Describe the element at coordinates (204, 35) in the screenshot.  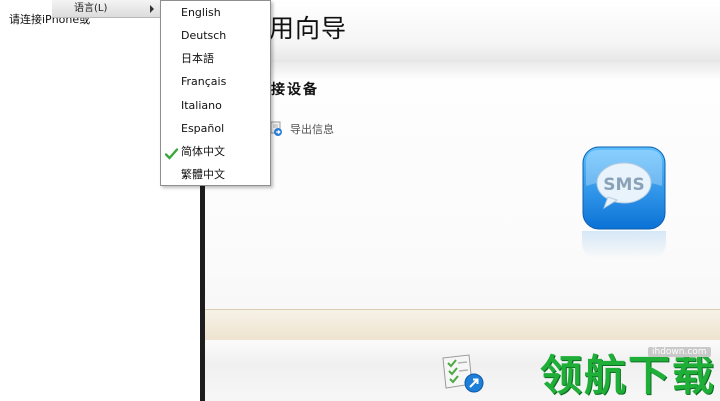
I see `language-option-label: Deutsch` at that location.